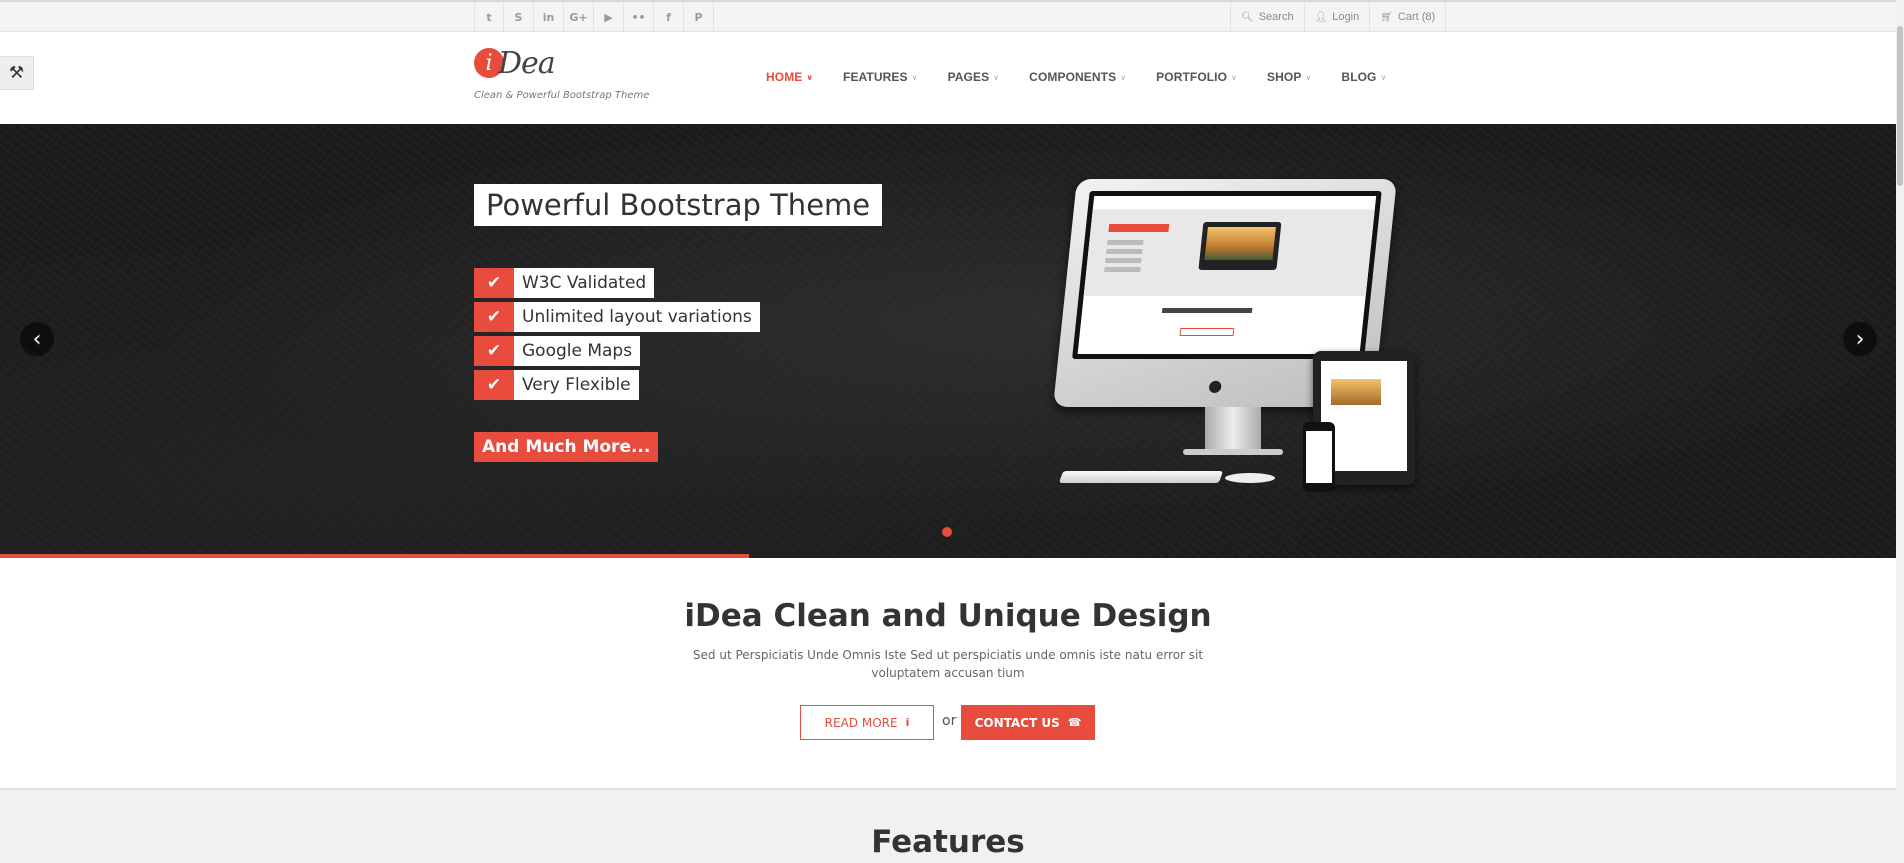 The height and width of the screenshot is (863, 1904). I want to click on slider-bullets, so click(947, 532).